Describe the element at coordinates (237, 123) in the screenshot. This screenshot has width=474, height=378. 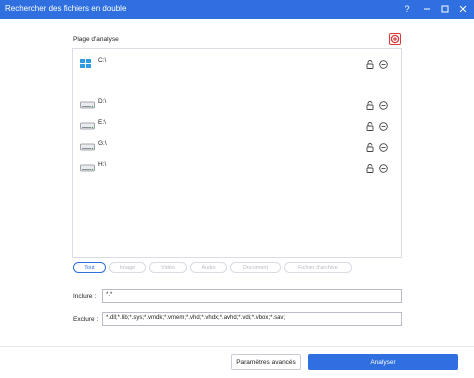
I see `drive-item-e: E:\` at that location.